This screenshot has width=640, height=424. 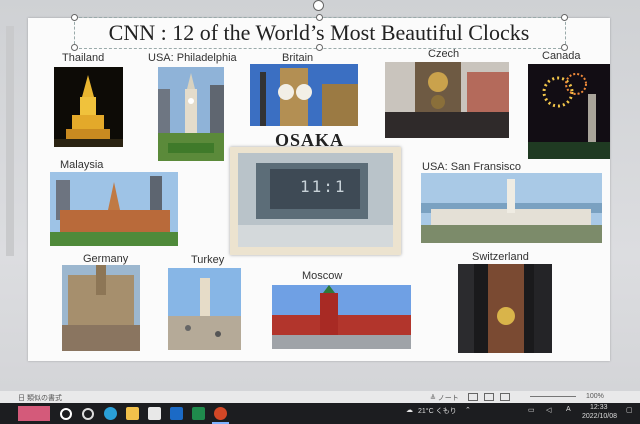 I want to click on photo-thailand, so click(x=88, y=107).